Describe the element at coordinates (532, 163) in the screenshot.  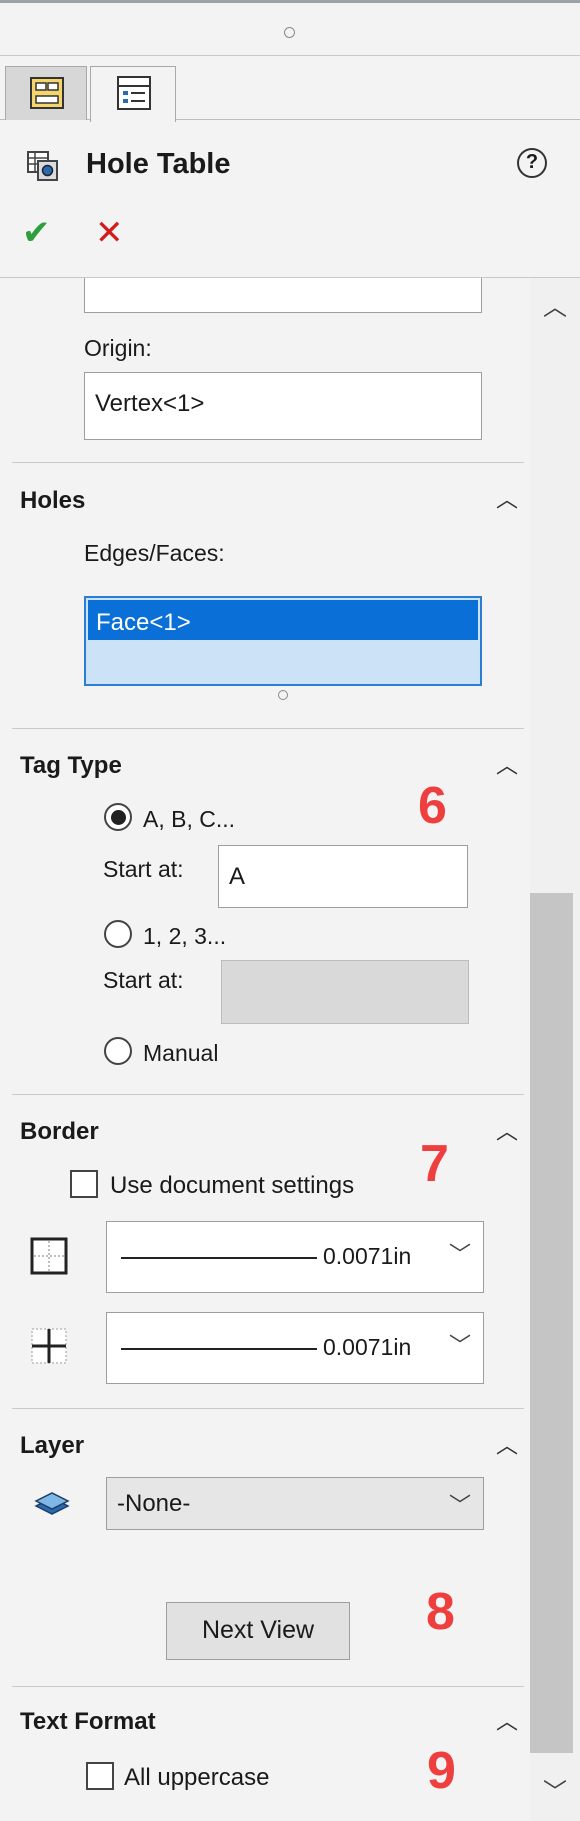
I see `help-icon: ?` at that location.